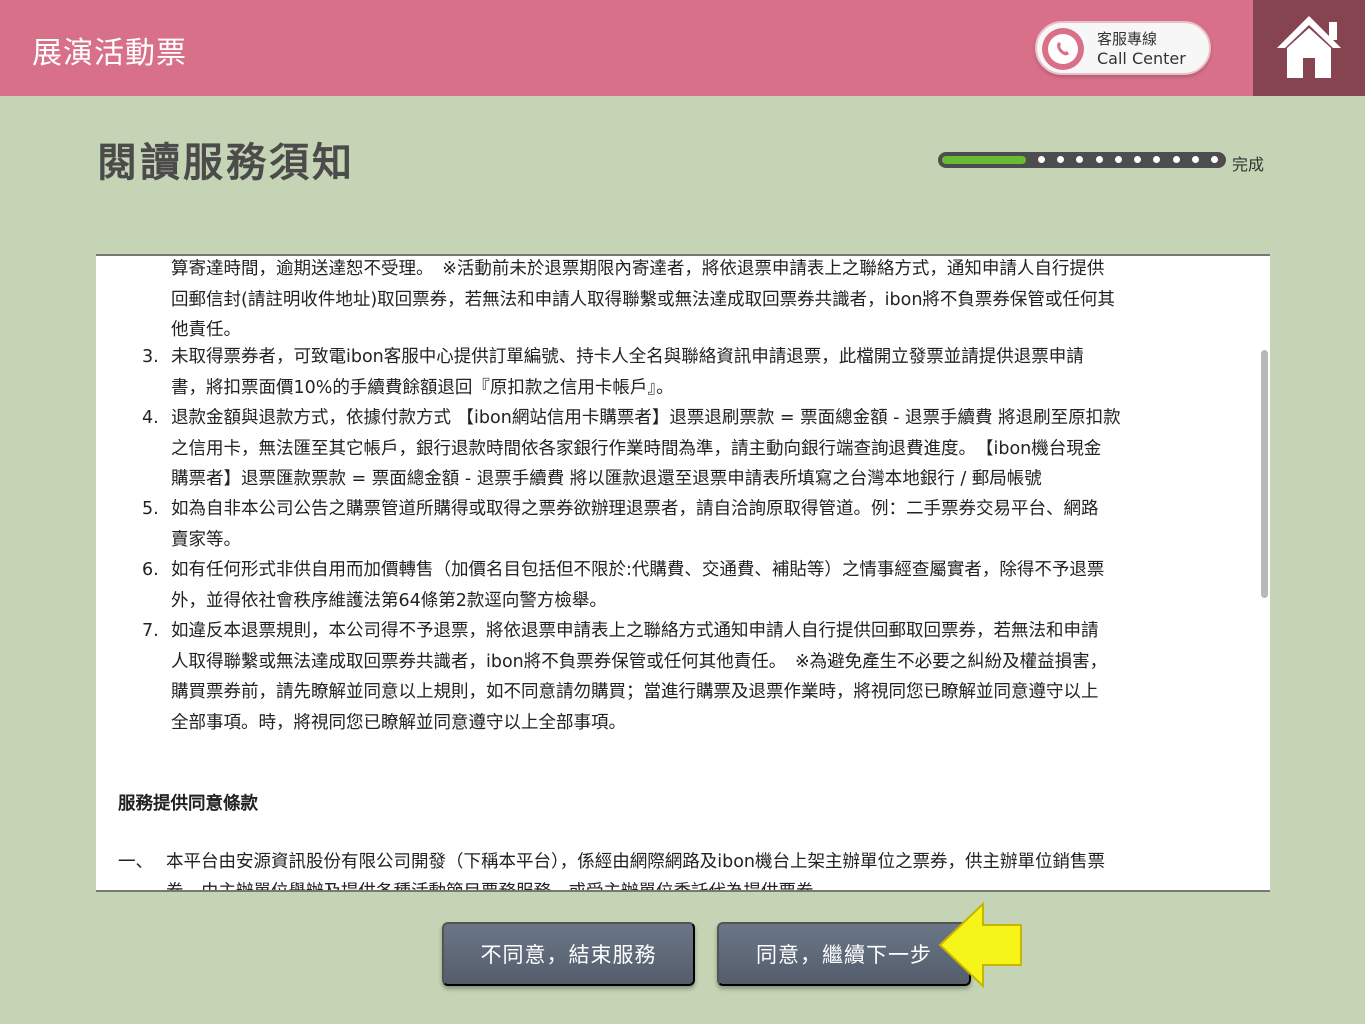 This screenshot has width=1365, height=1024. Describe the element at coordinates (1248, 164) in the screenshot. I see `progress-label: 完成` at that location.